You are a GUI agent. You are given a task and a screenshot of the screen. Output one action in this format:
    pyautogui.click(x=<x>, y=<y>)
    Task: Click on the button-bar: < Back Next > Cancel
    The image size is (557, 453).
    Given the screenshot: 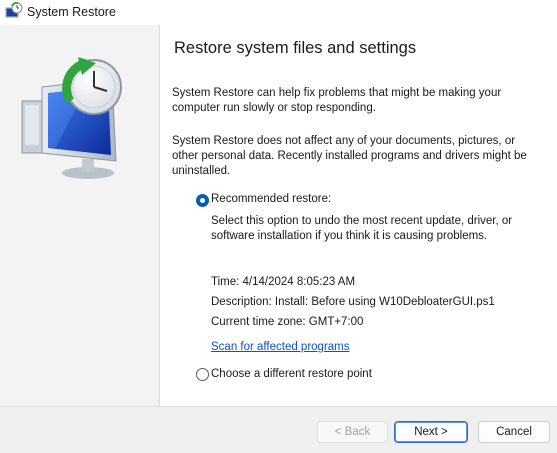 What is the action you would take?
    pyautogui.click(x=278, y=429)
    